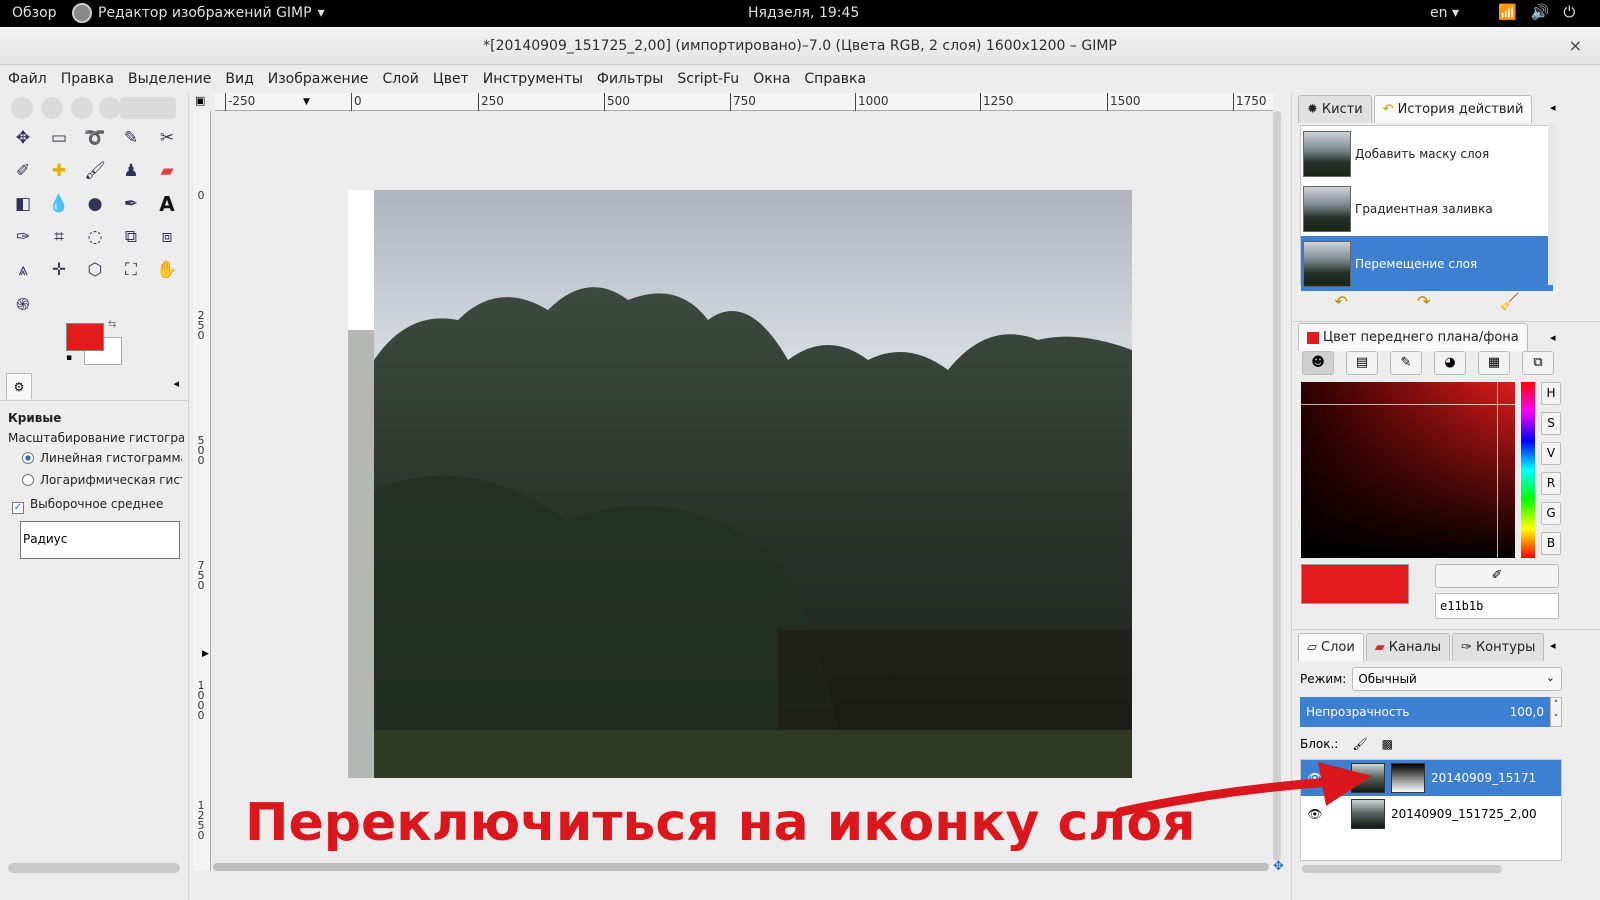  What do you see at coordinates (1431, 778) in the screenshot?
I see `layer-row-selected: 👁 20140909_15171` at bounding box center [1431, 778].